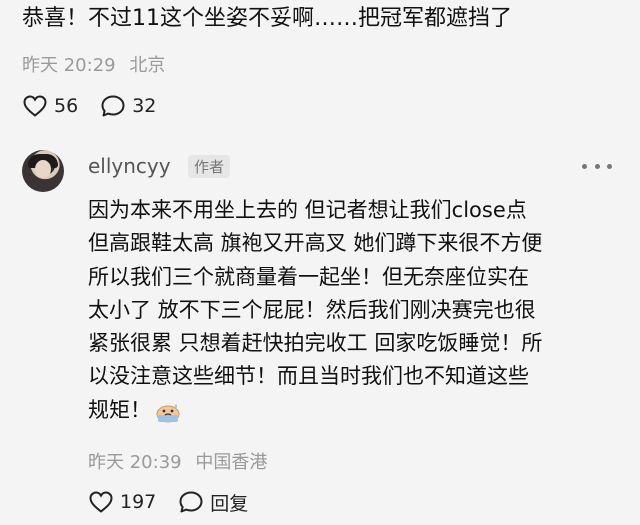 The height and width of the screenshot is (525, 640). I want to click on top-comment-text: 恭喜！不过11这个坐姿不妥啊……把冠军都遮挡了, so click(267, 18).